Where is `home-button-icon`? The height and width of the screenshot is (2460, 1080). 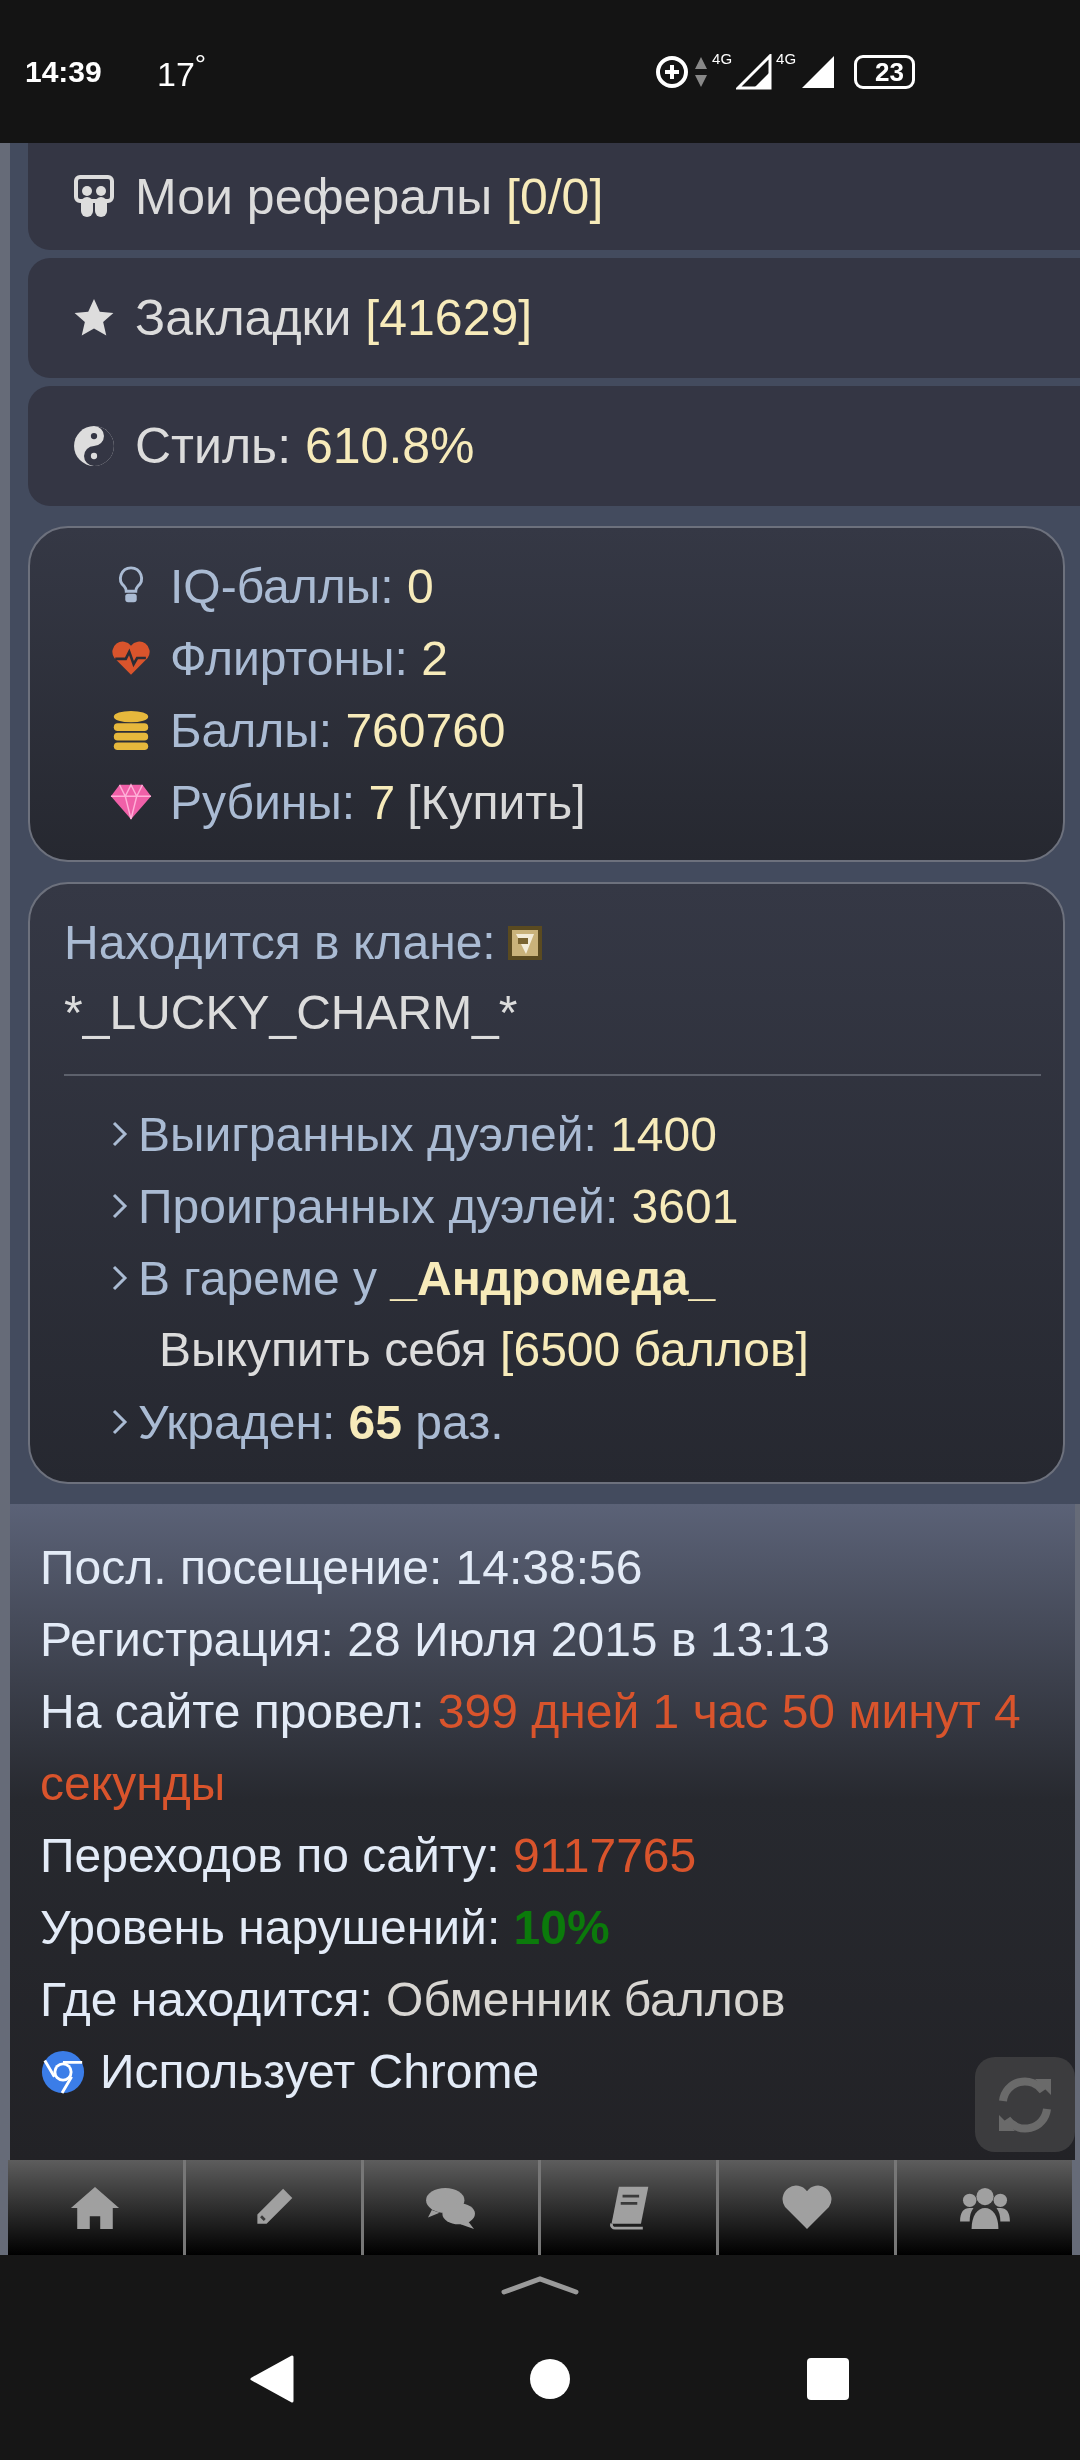 home-button-icon is located at coordinates (550, 2379).